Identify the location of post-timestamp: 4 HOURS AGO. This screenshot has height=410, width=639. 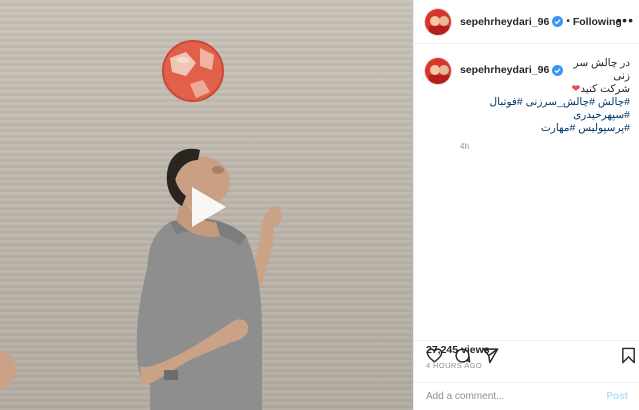
(454, 365).